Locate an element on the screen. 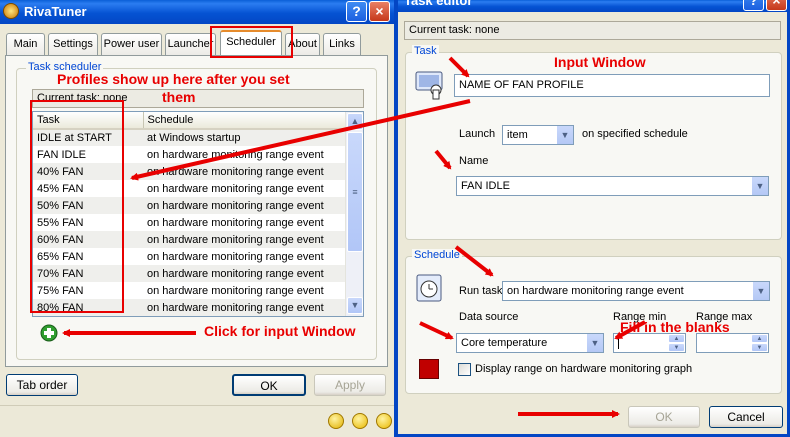  task-list-scrollbar: ▲ ≡ ▼ is located at coordinates (354, 214).